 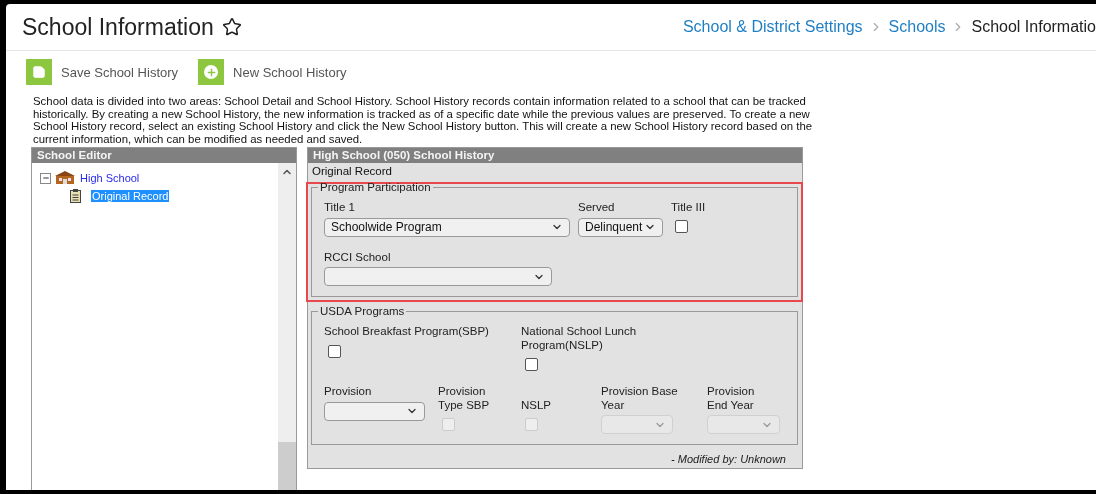 What do you see at coordinates (231, 27) in the screenshot?
I see `favorite-star-icon` at bounding box center [231, 27].